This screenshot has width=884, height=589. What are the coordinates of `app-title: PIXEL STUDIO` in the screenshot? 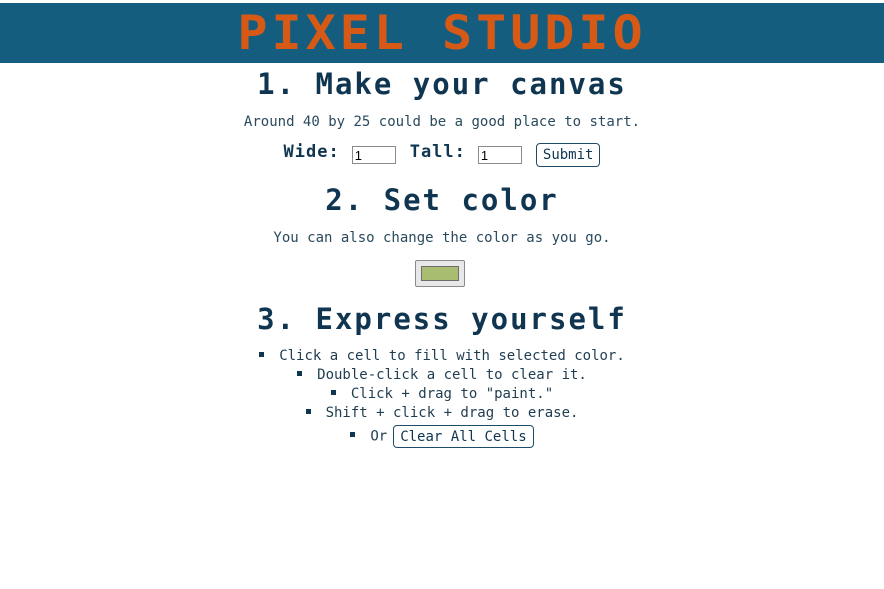 It's located at (442, 33).